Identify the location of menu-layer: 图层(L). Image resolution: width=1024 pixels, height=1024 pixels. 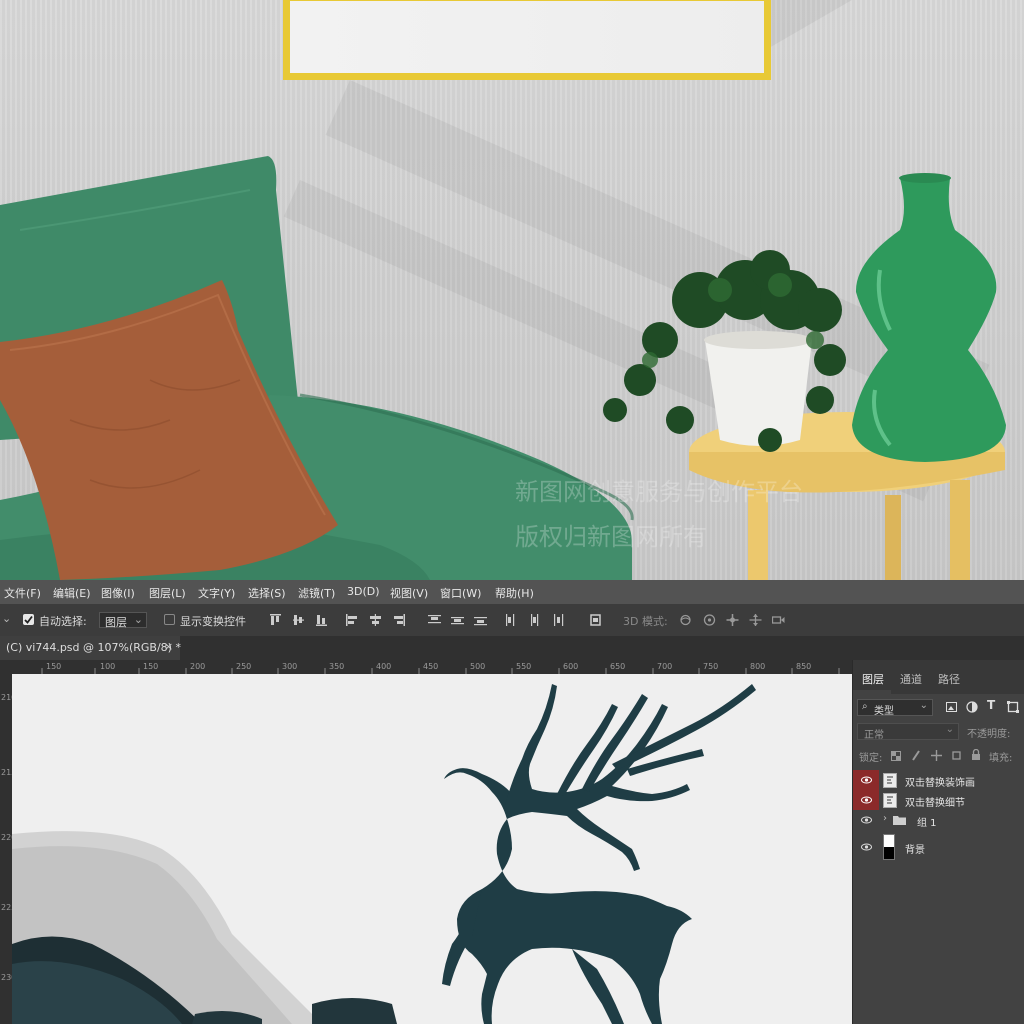
(167, 593).